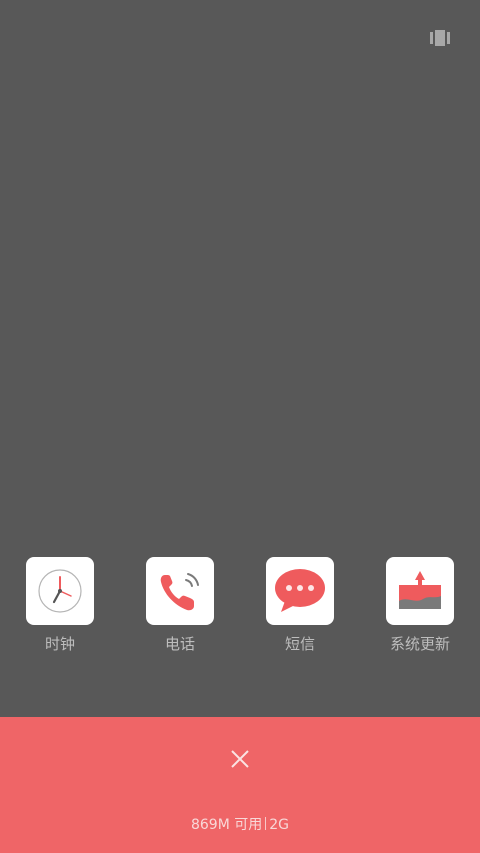  What do you see at coordinates (279, 825) in the screenshot?
I see `memory-total: 2G` at bounding box center [279, 825].